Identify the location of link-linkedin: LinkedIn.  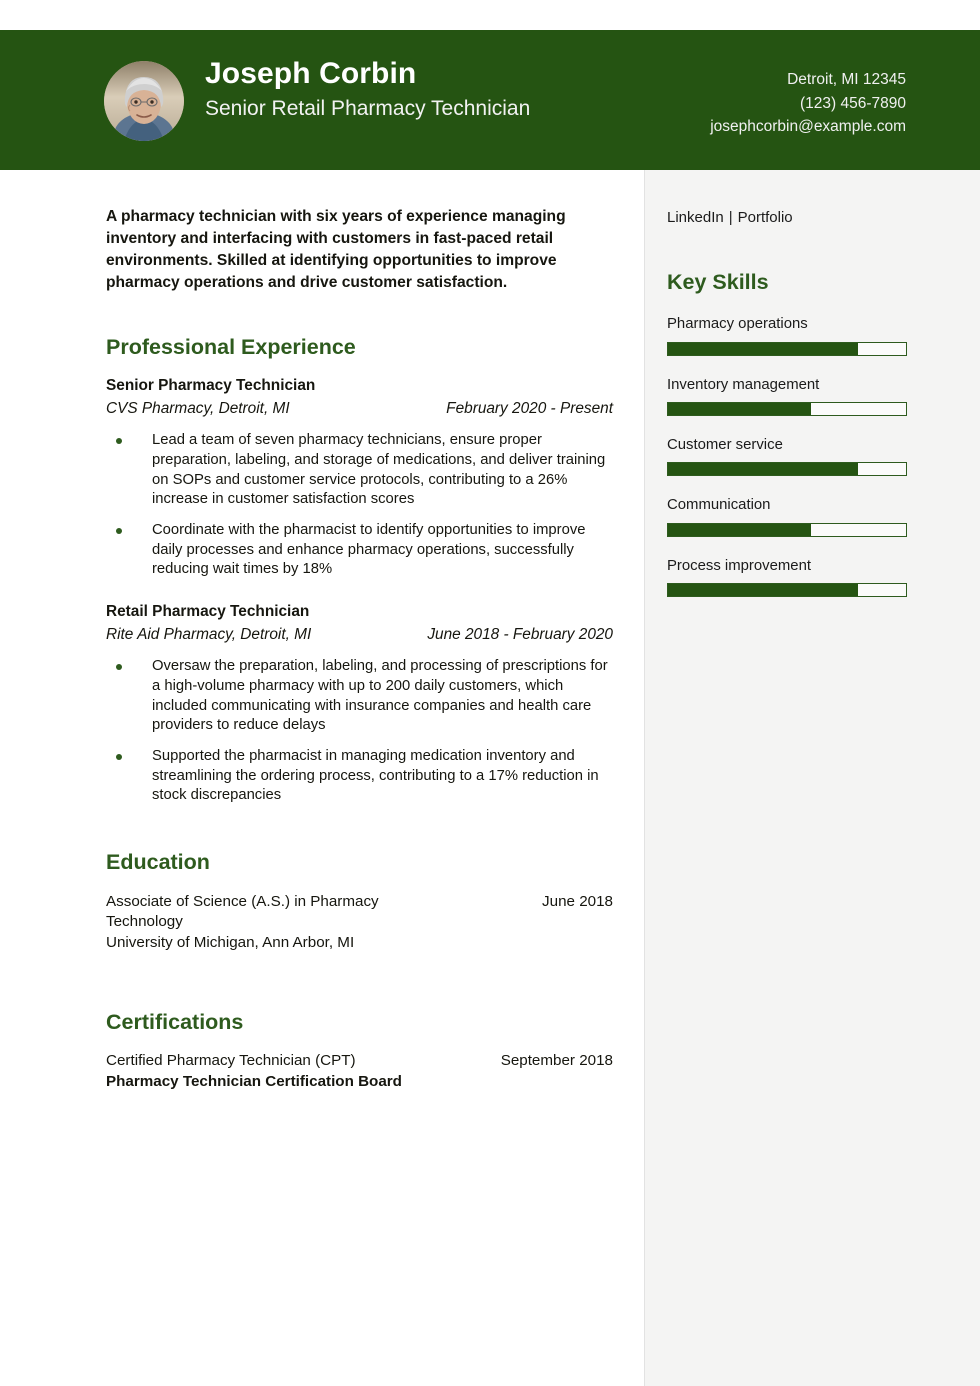
(695, 217).